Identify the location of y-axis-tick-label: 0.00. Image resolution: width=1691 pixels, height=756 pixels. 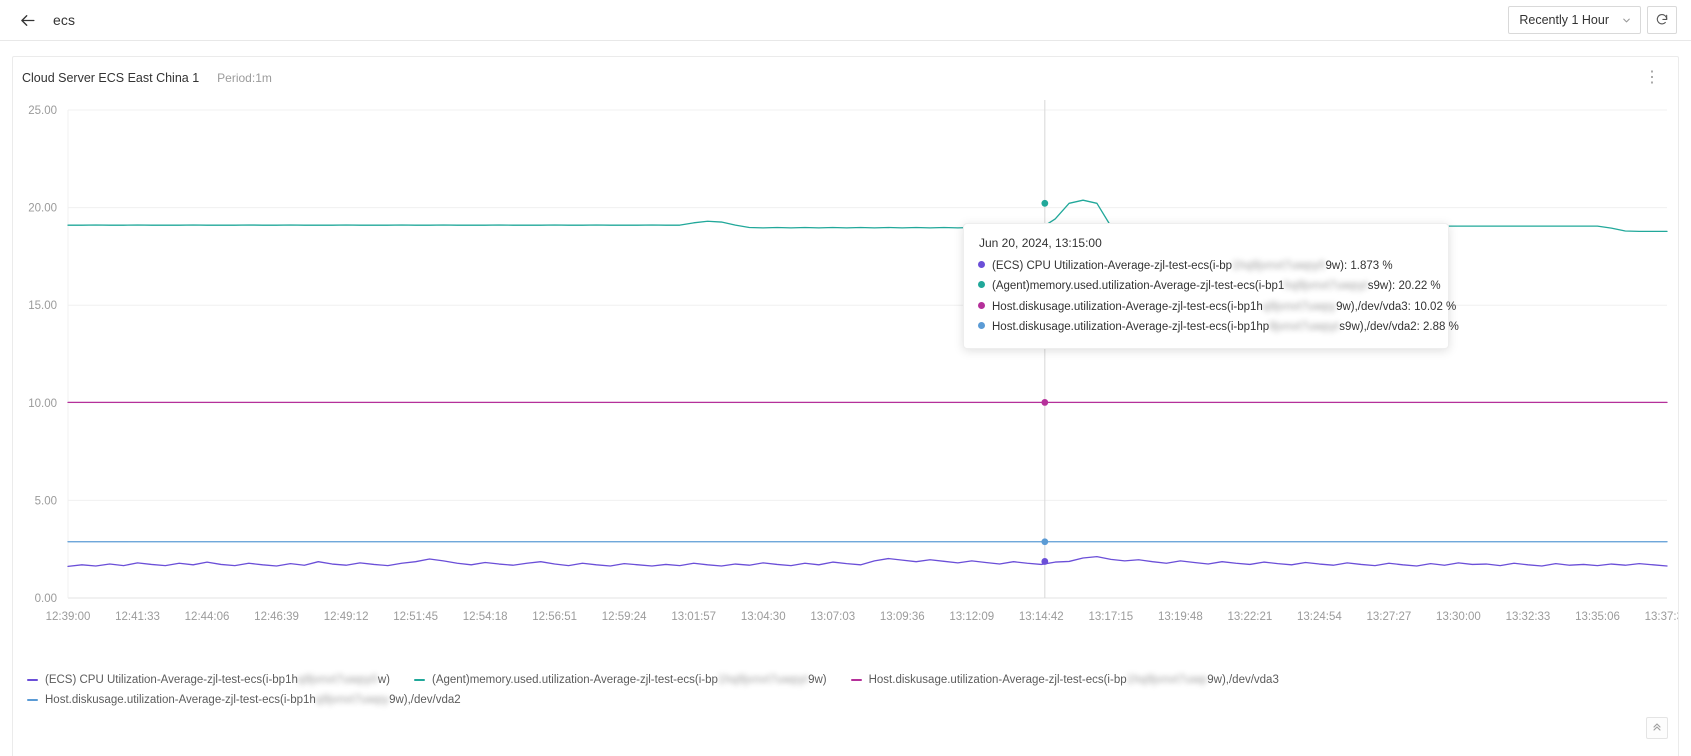
(46, 599).